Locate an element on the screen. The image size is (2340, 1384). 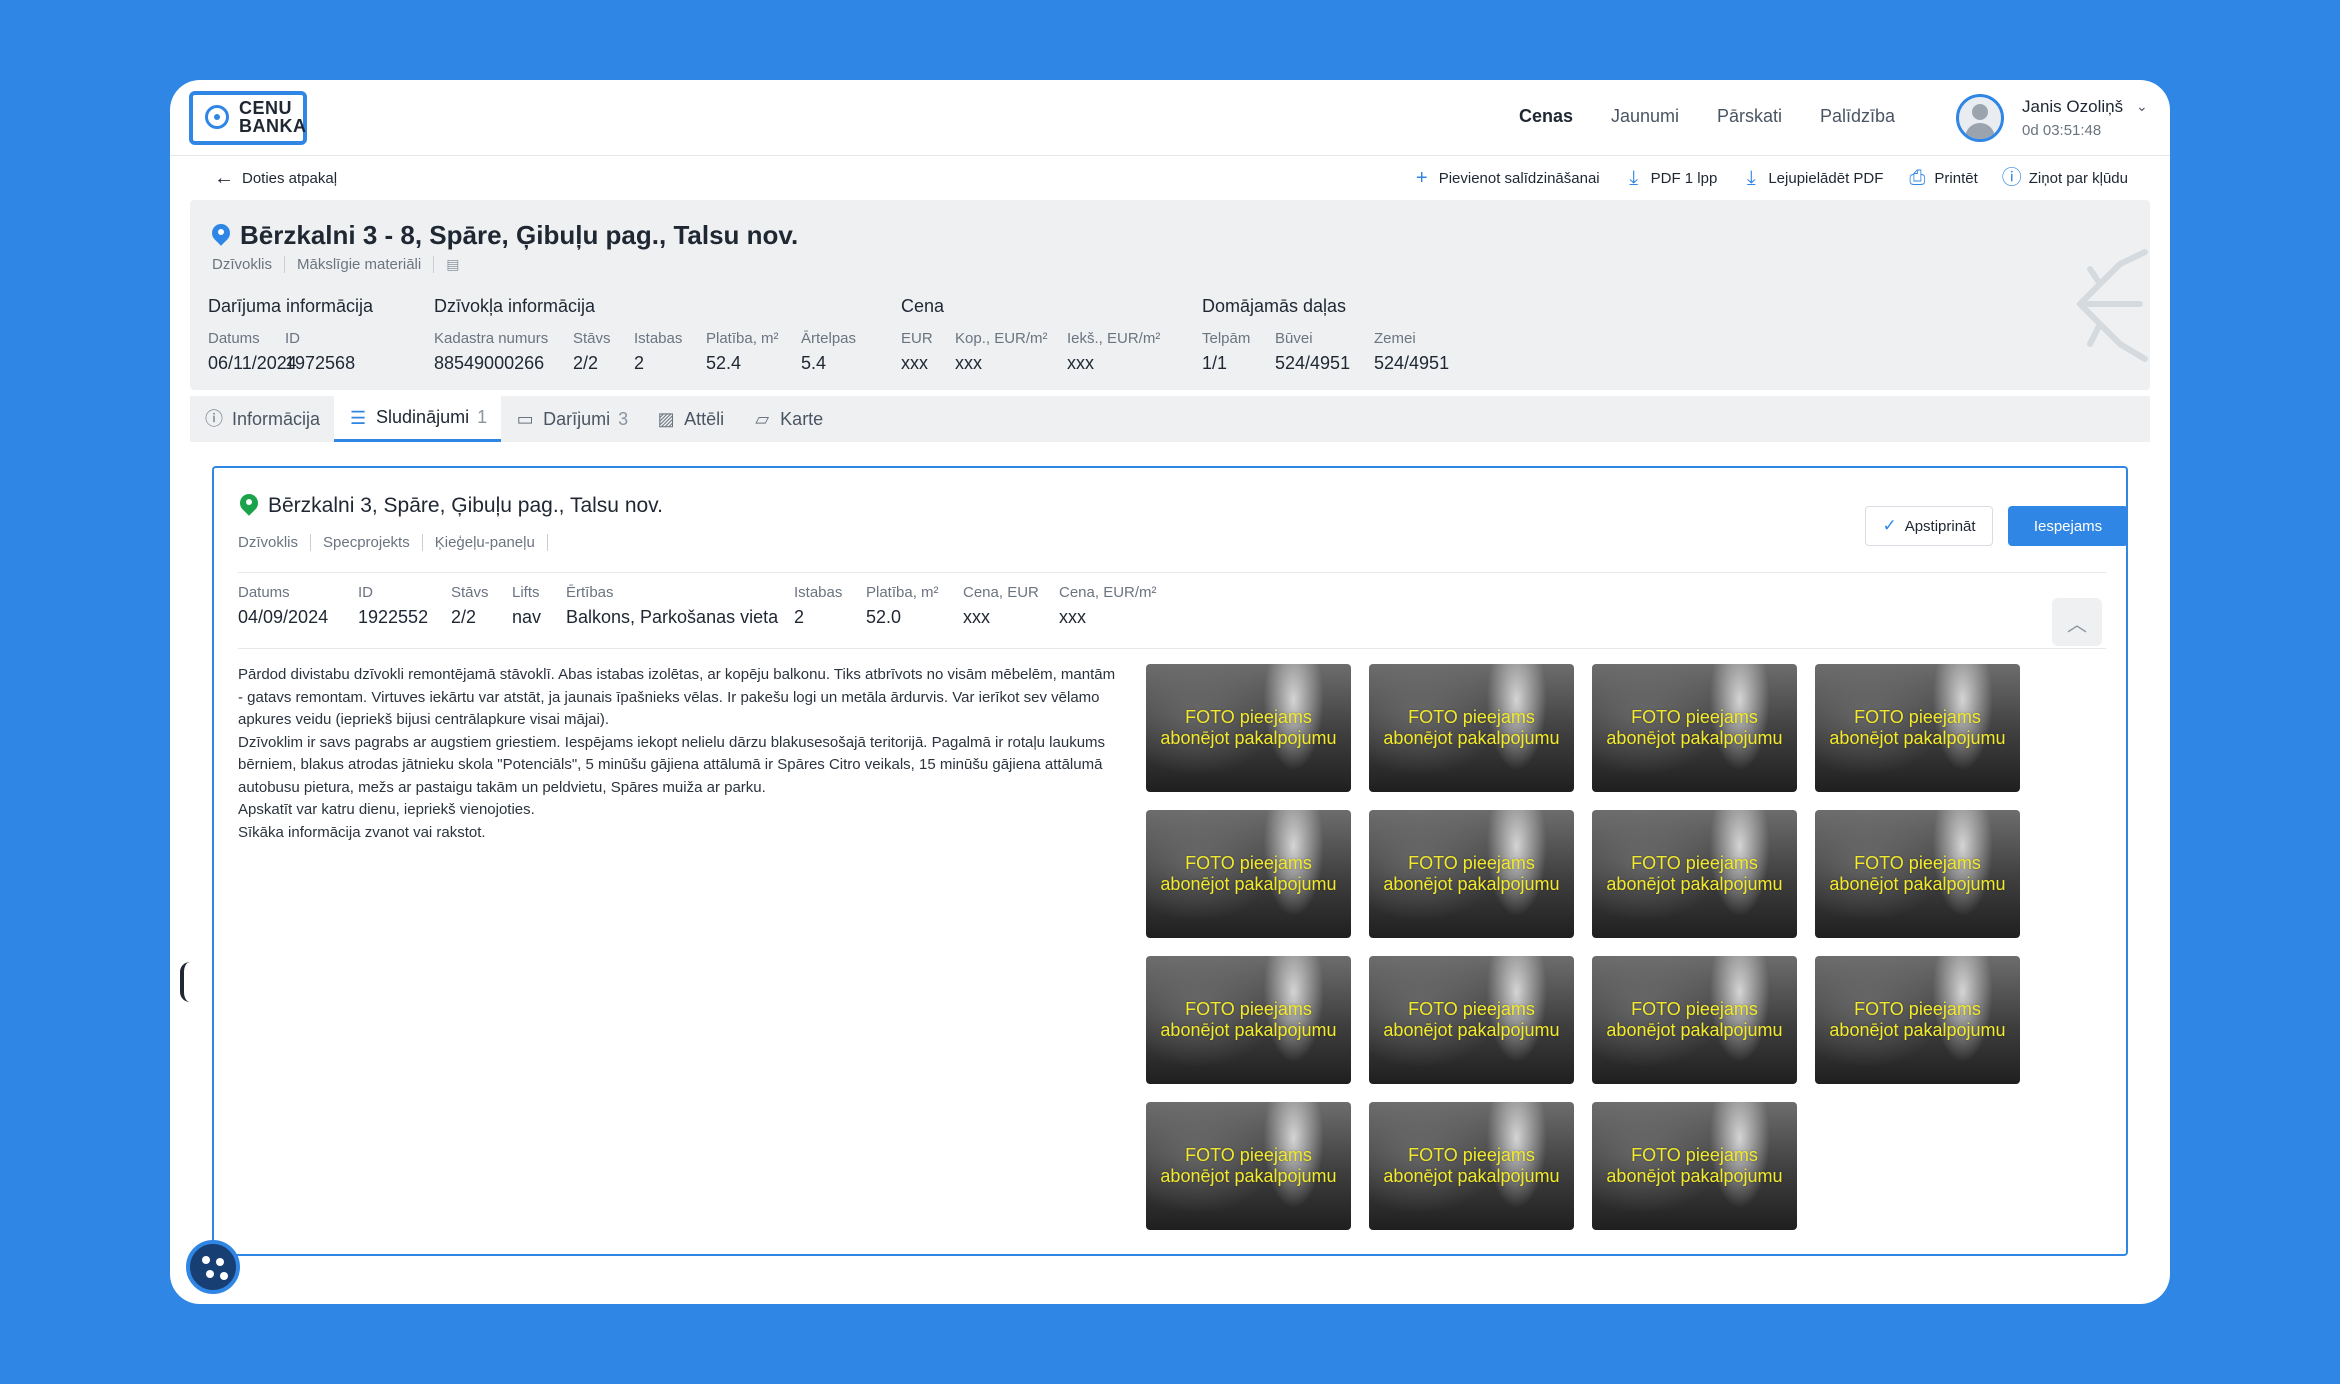
print-button: ⎙ Printēt is located at coordinates (1942, 178).